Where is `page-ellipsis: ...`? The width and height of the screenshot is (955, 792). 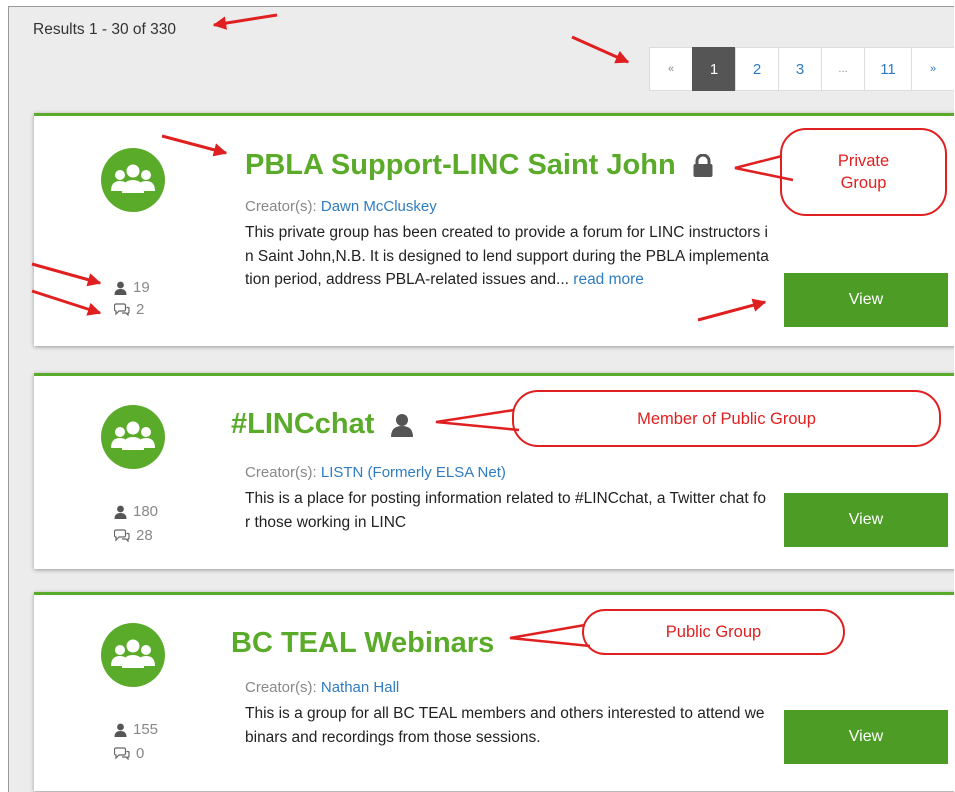
page-ellipsis: ... is located at coordinates (843, 69).